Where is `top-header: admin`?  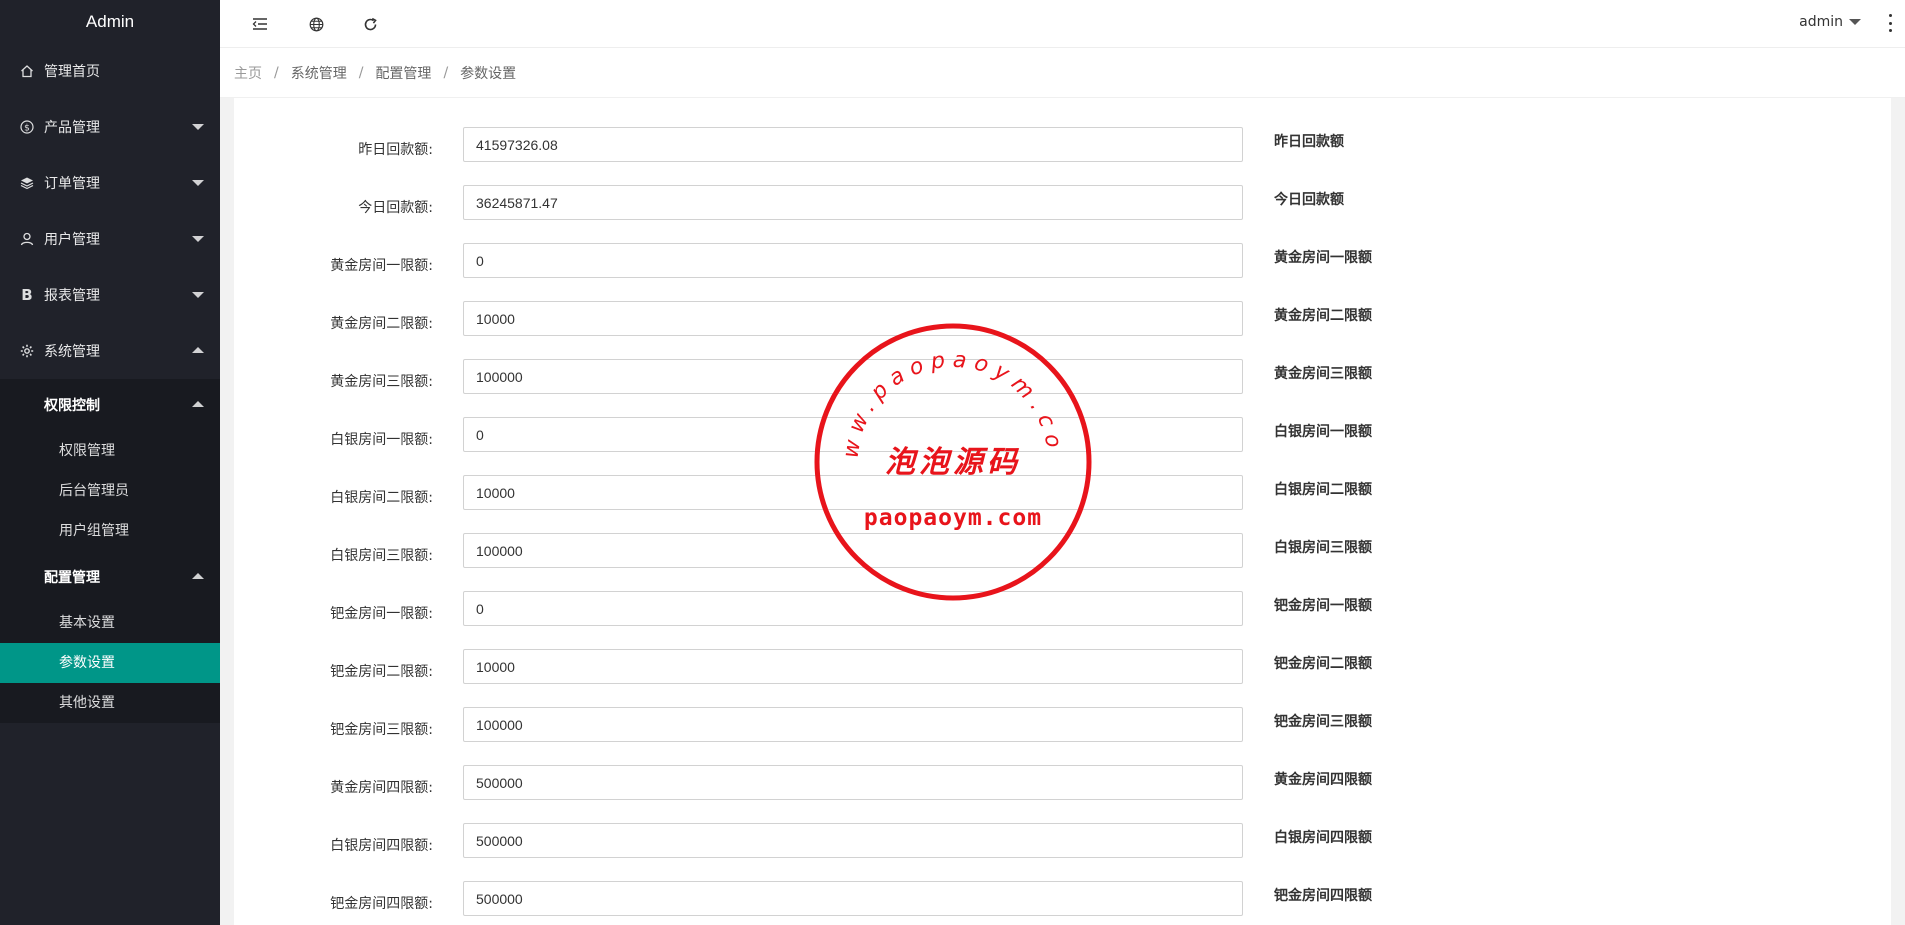
top-header: admin is located at coordinates (1062, 24).